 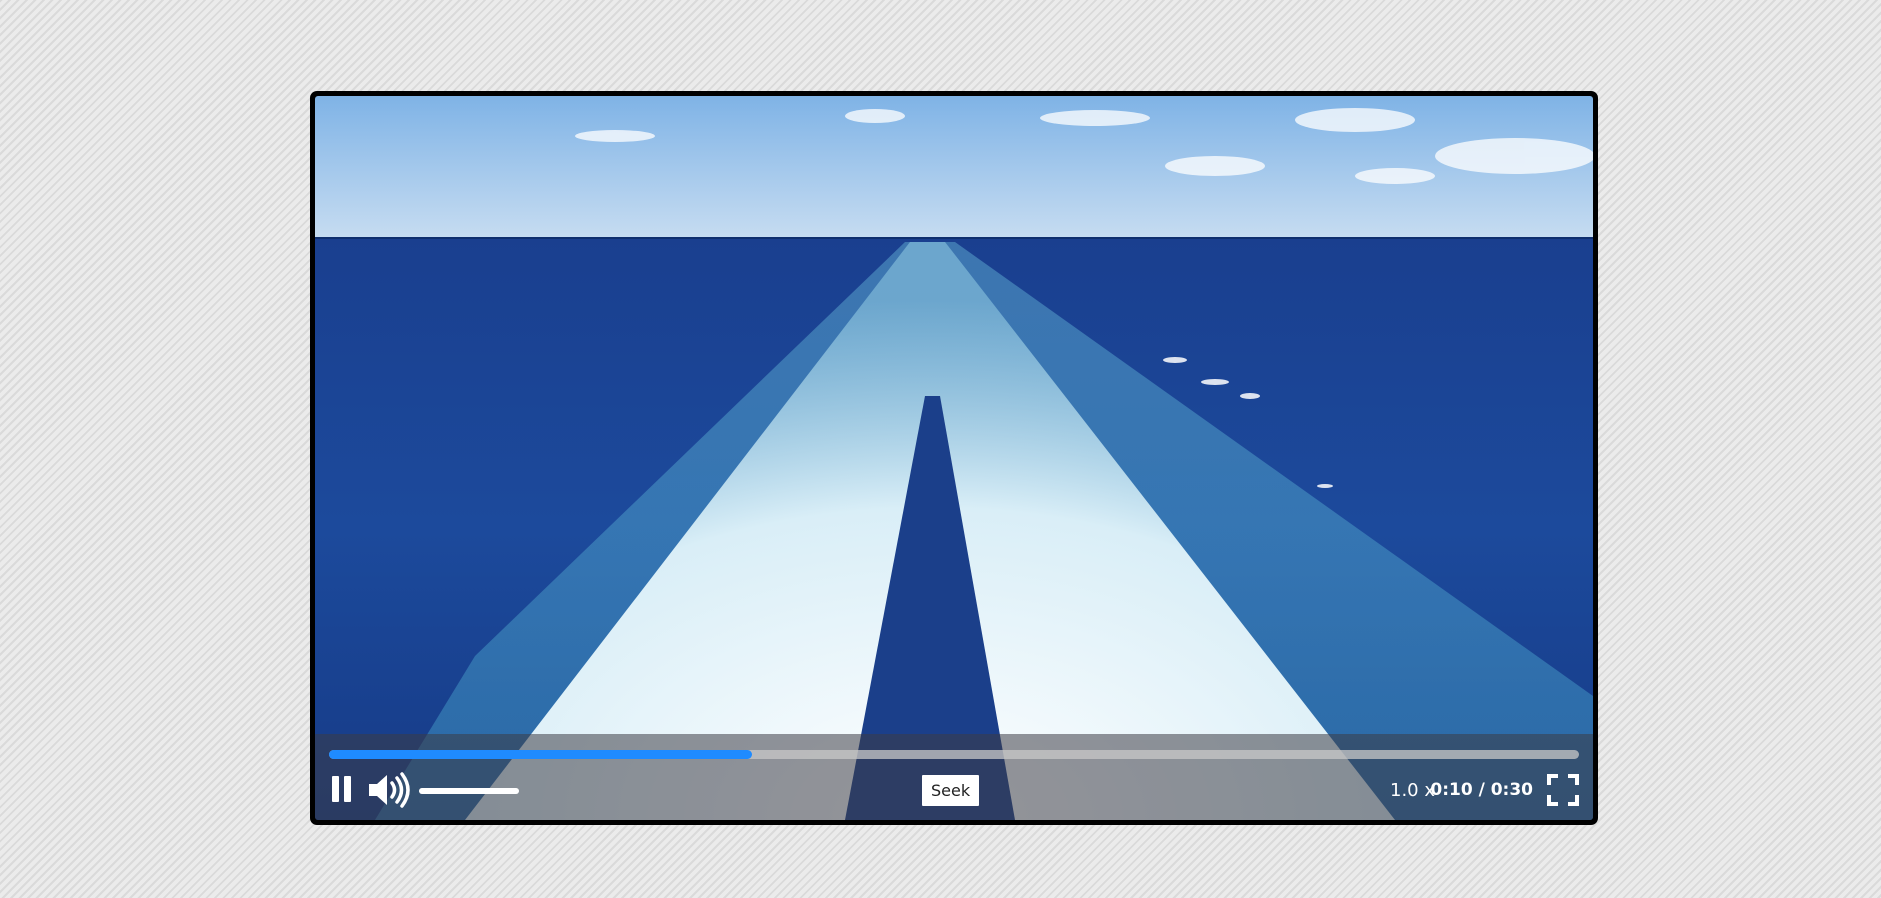 I want to click on playback-speed-button: 1.0 x, so click(x=1412, y=790).